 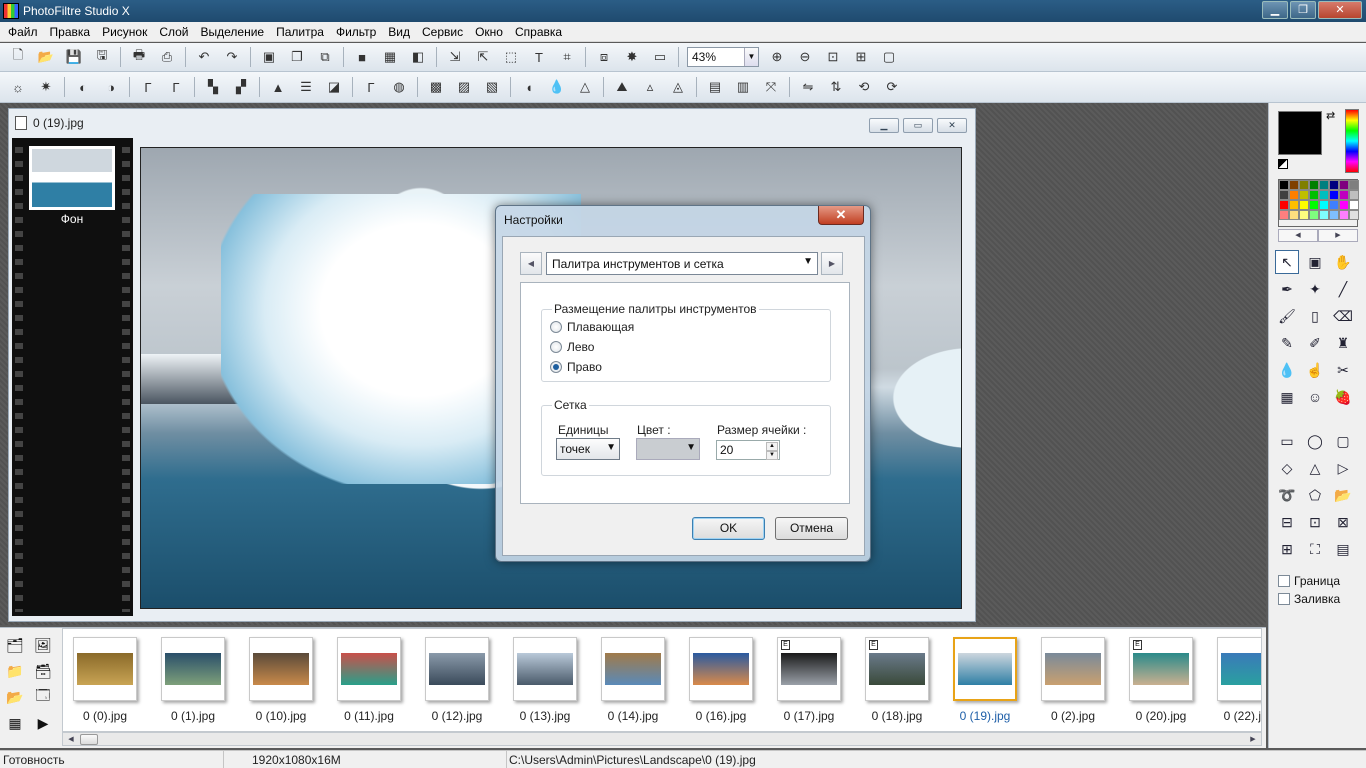 I want to click on menu-edit: Правка, so click(x=70, y=32).